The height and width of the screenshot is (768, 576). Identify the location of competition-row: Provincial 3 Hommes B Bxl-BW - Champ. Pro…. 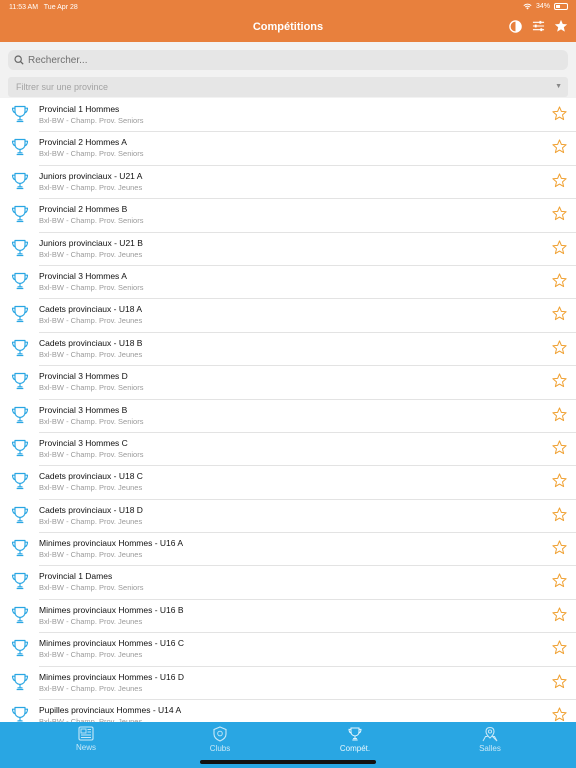
(288, 416).